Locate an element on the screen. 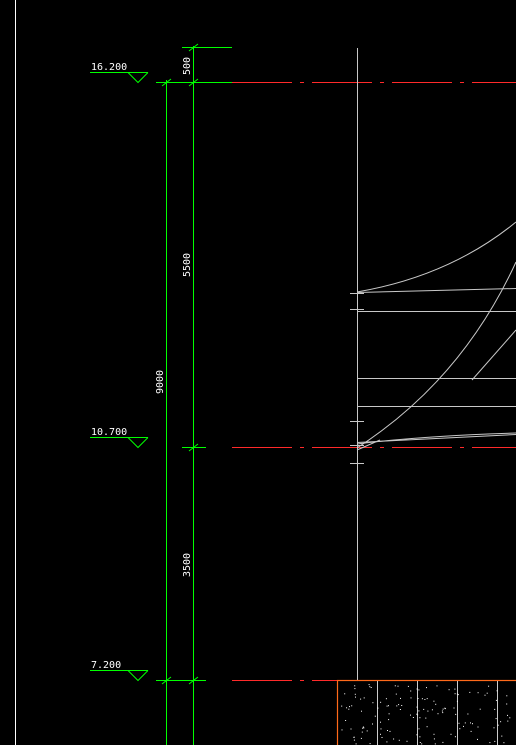 The image size is (516, 745). foundation-block is located at coordinates (426, 712).